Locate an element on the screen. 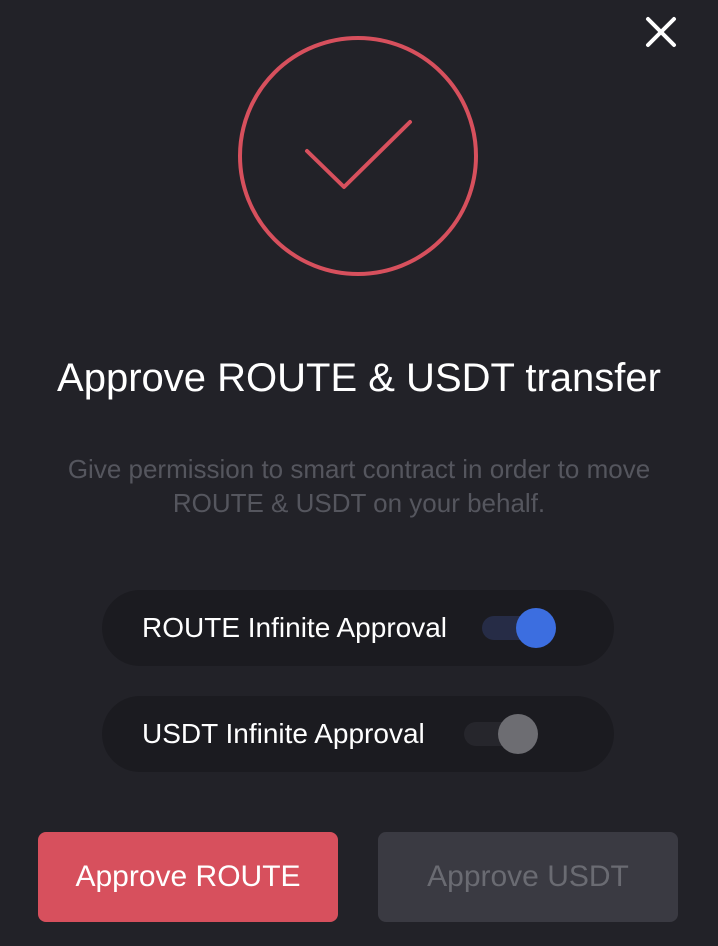 Image resolution: width=718 pixels, height=946 pixels. route-infinite-approval-label: ROUTE Infinite Approval is located at coordinates (295, 627).